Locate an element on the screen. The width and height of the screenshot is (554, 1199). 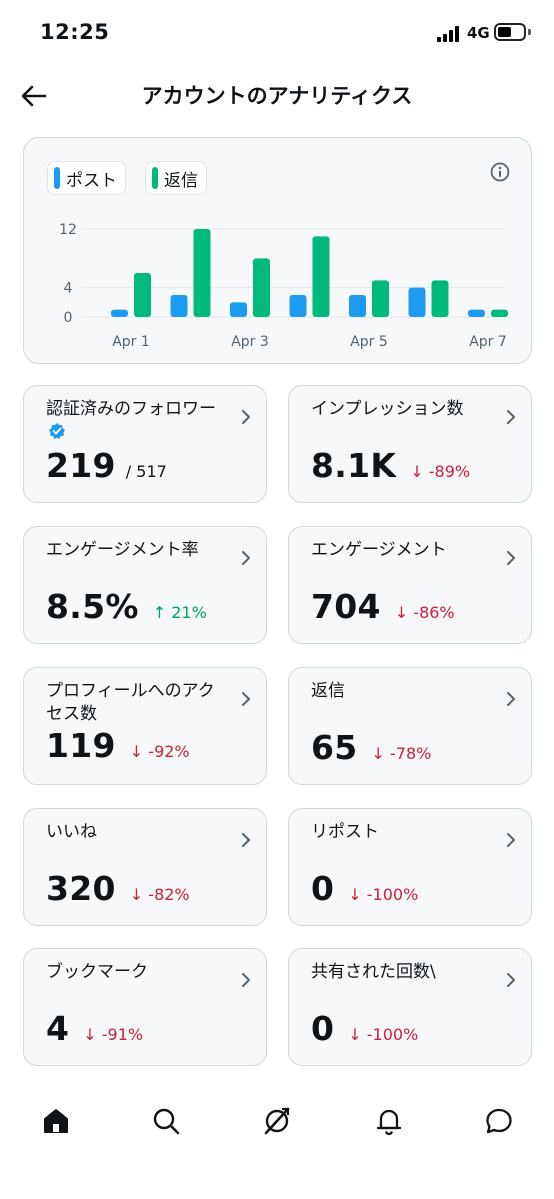
arrow-up-icon: ↑ is located at coordinates (159, 612).